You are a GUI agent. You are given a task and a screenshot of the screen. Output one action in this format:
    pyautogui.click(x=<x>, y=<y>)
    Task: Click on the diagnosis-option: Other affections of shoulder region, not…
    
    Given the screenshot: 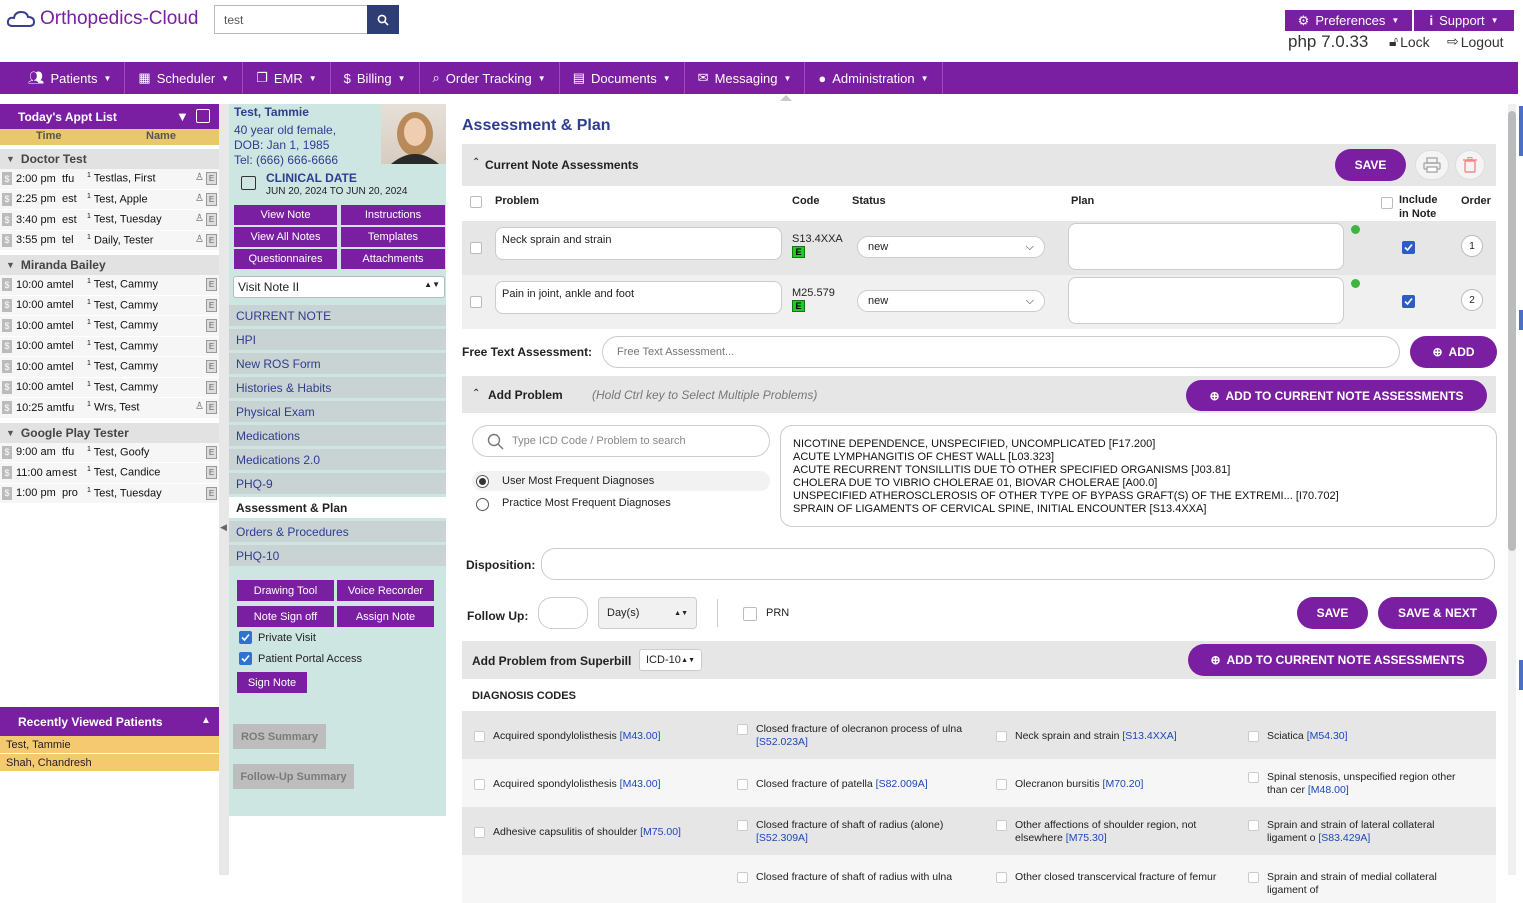 What is the action you would take?
    pyautogui.click(x=1110, y=832)
    